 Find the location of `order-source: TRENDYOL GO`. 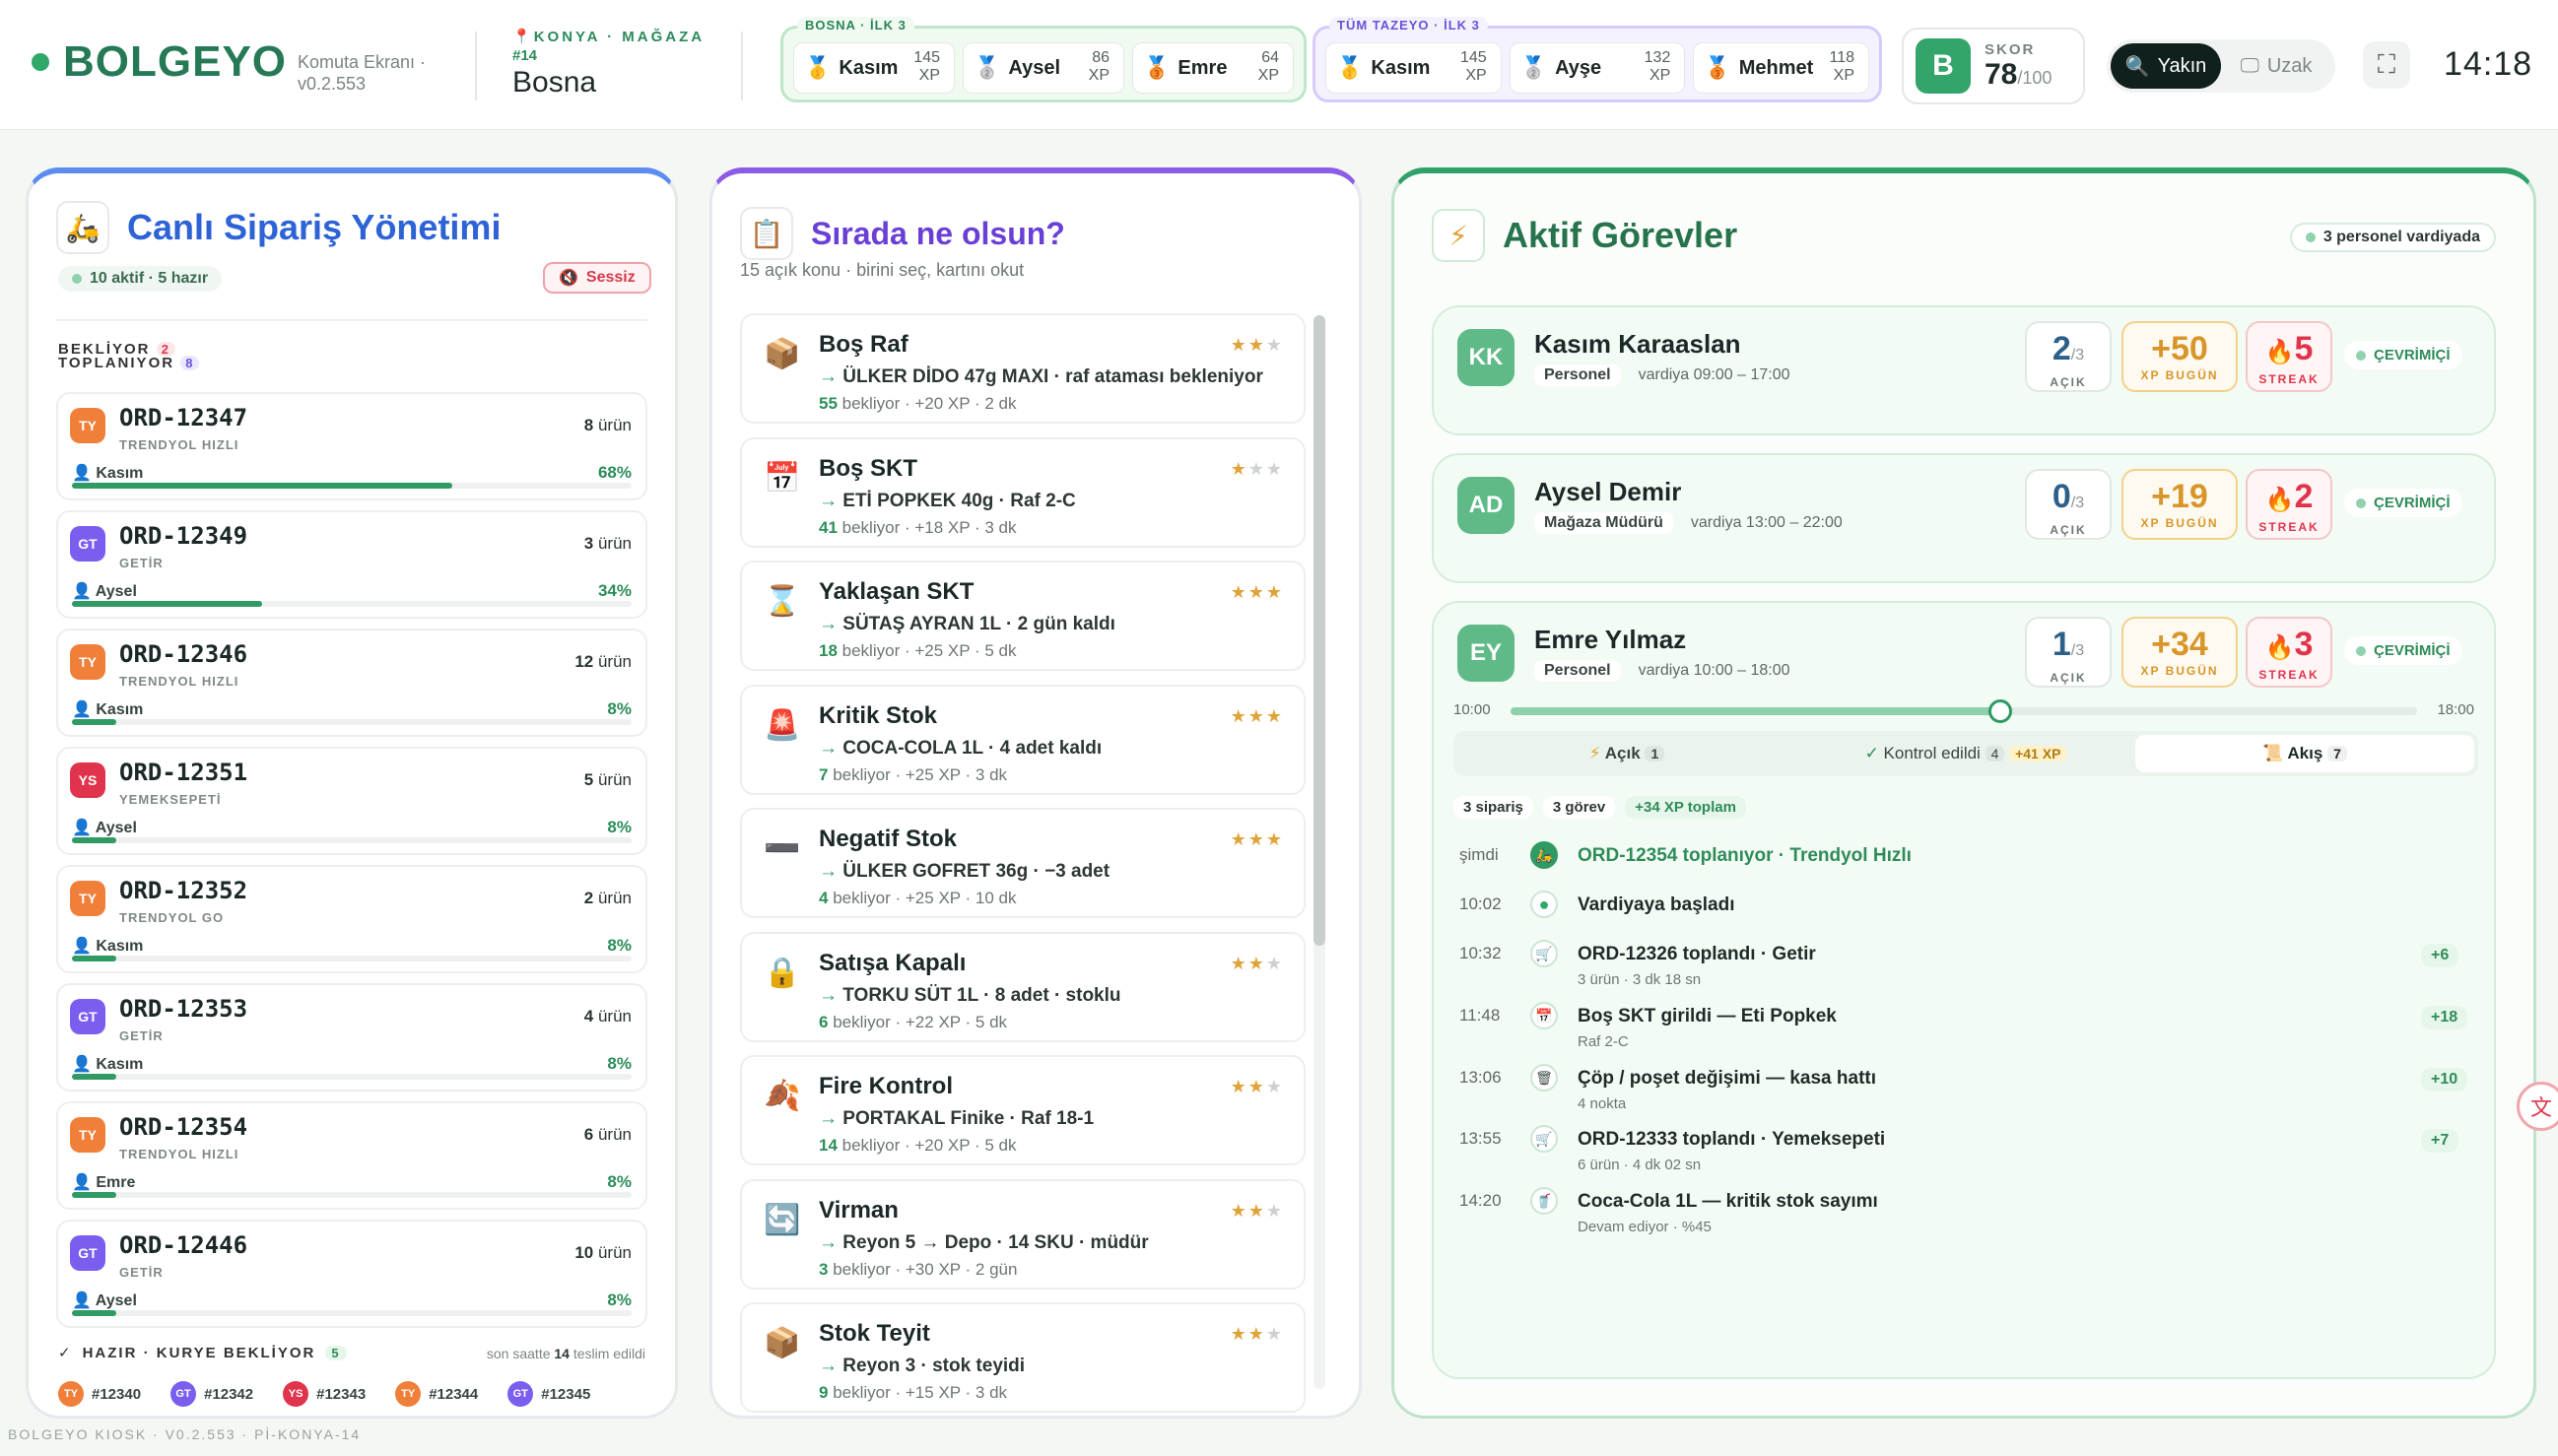

order-source: TRENDYOL GO is located at coordinates (172, 917).